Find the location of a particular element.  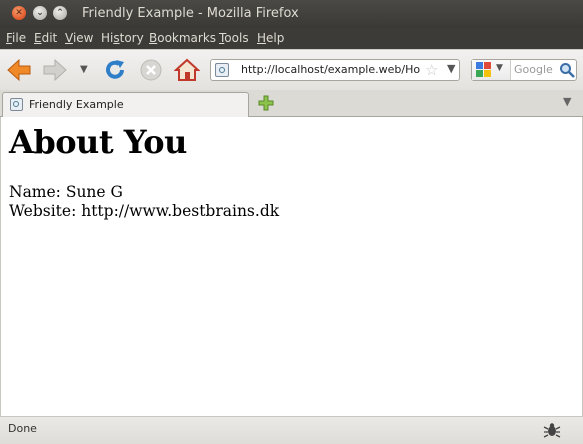

url-dropdown-button: ▼ is located at coordinates (451, 68).